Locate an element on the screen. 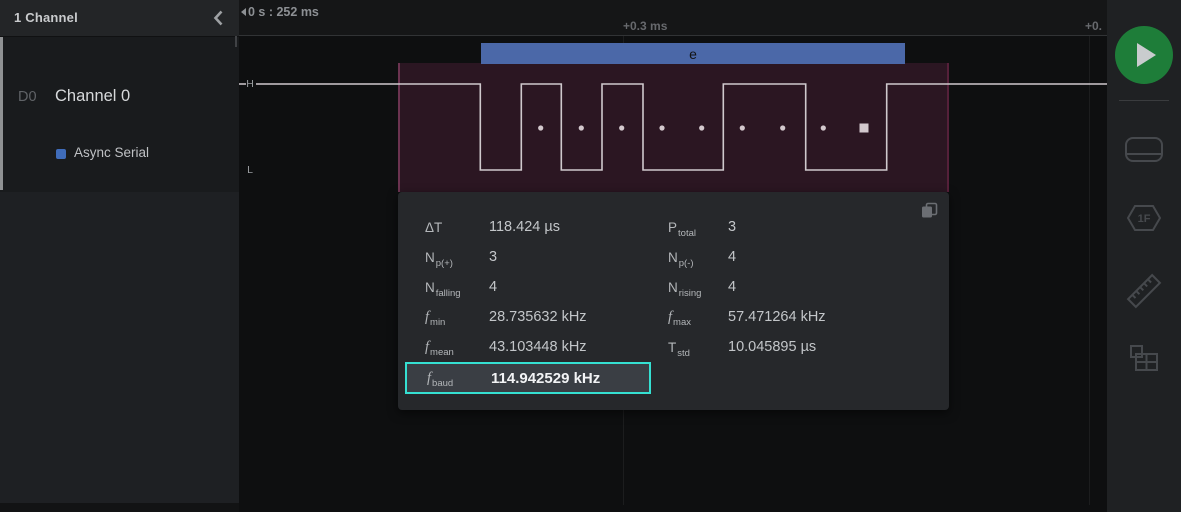 This screenshot has height=512, width=1181. waveform-trace is located at coordinates (673, 127).